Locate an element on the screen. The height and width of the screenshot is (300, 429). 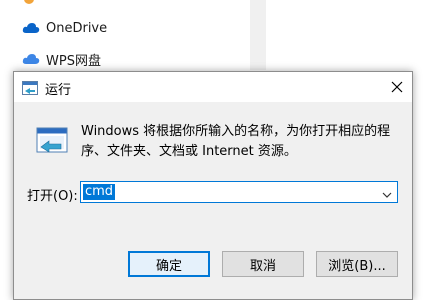
ok-button: 确定 is located at coordinates (169, 264).